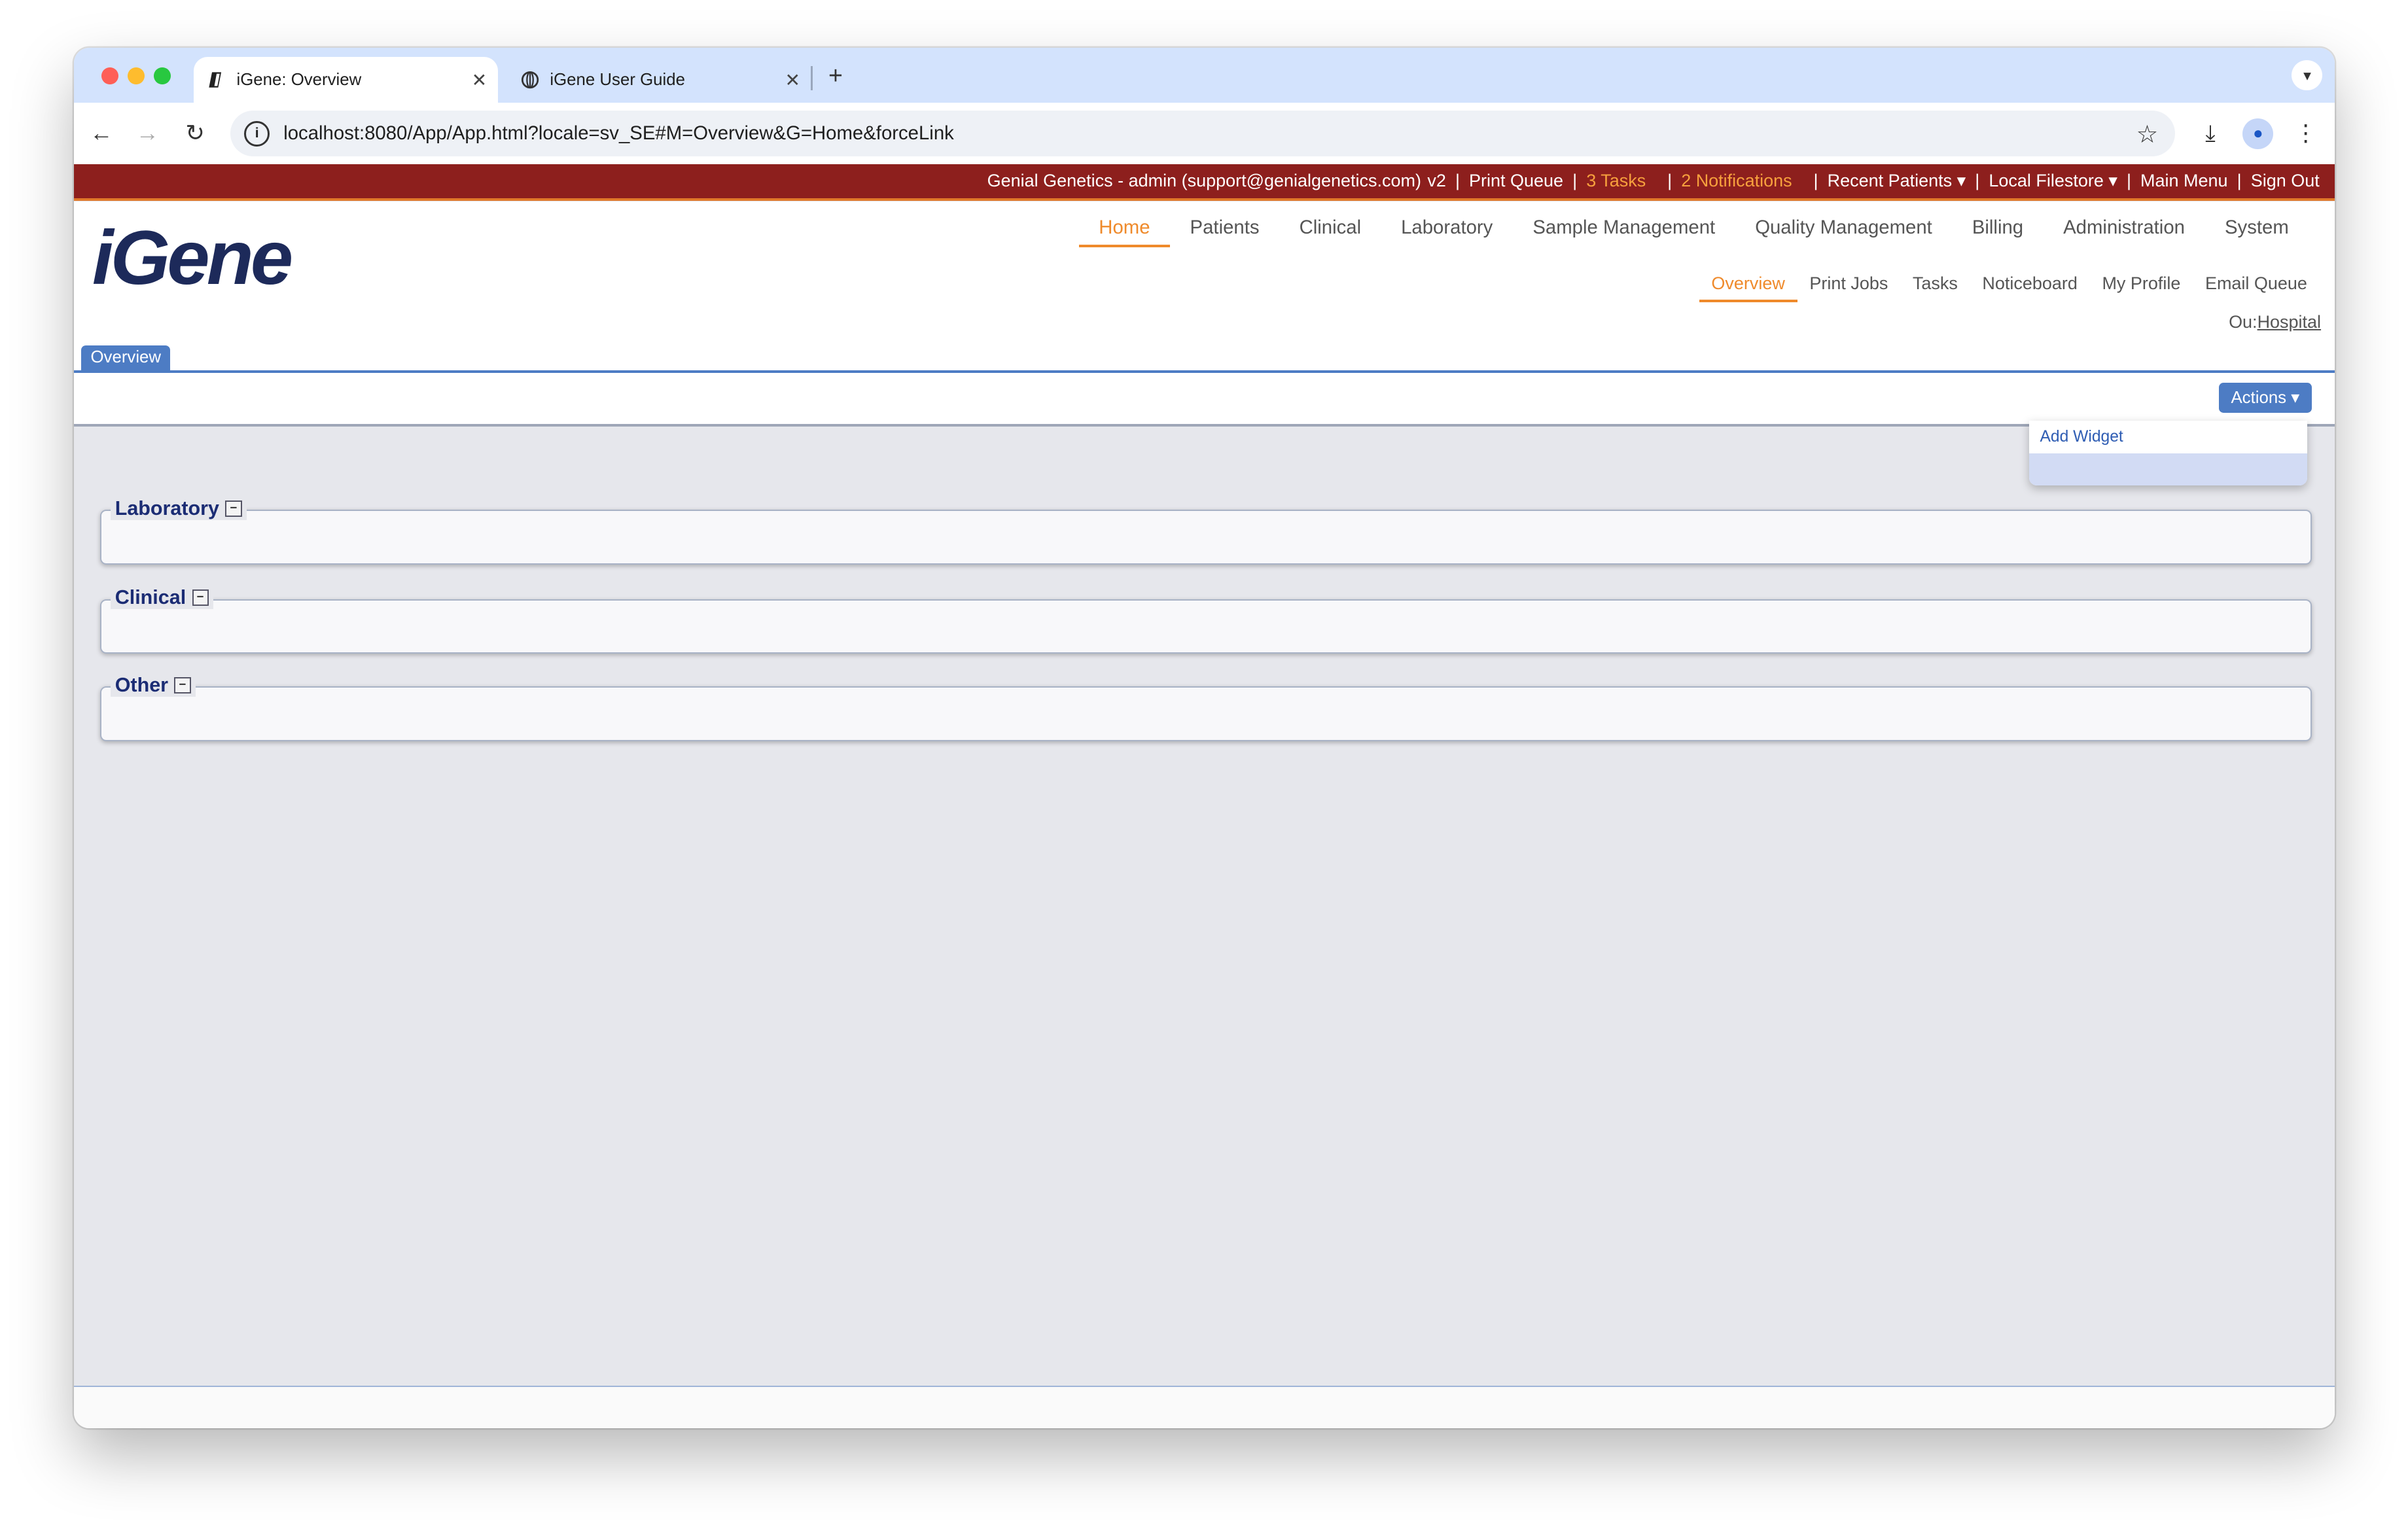 The height and width of the screenshot is (1527, 2408). What do you see at coordinates (1748, 288) in the screenshot?
I see `subnav-overview: Overview` at bounding box center [1748, 288].